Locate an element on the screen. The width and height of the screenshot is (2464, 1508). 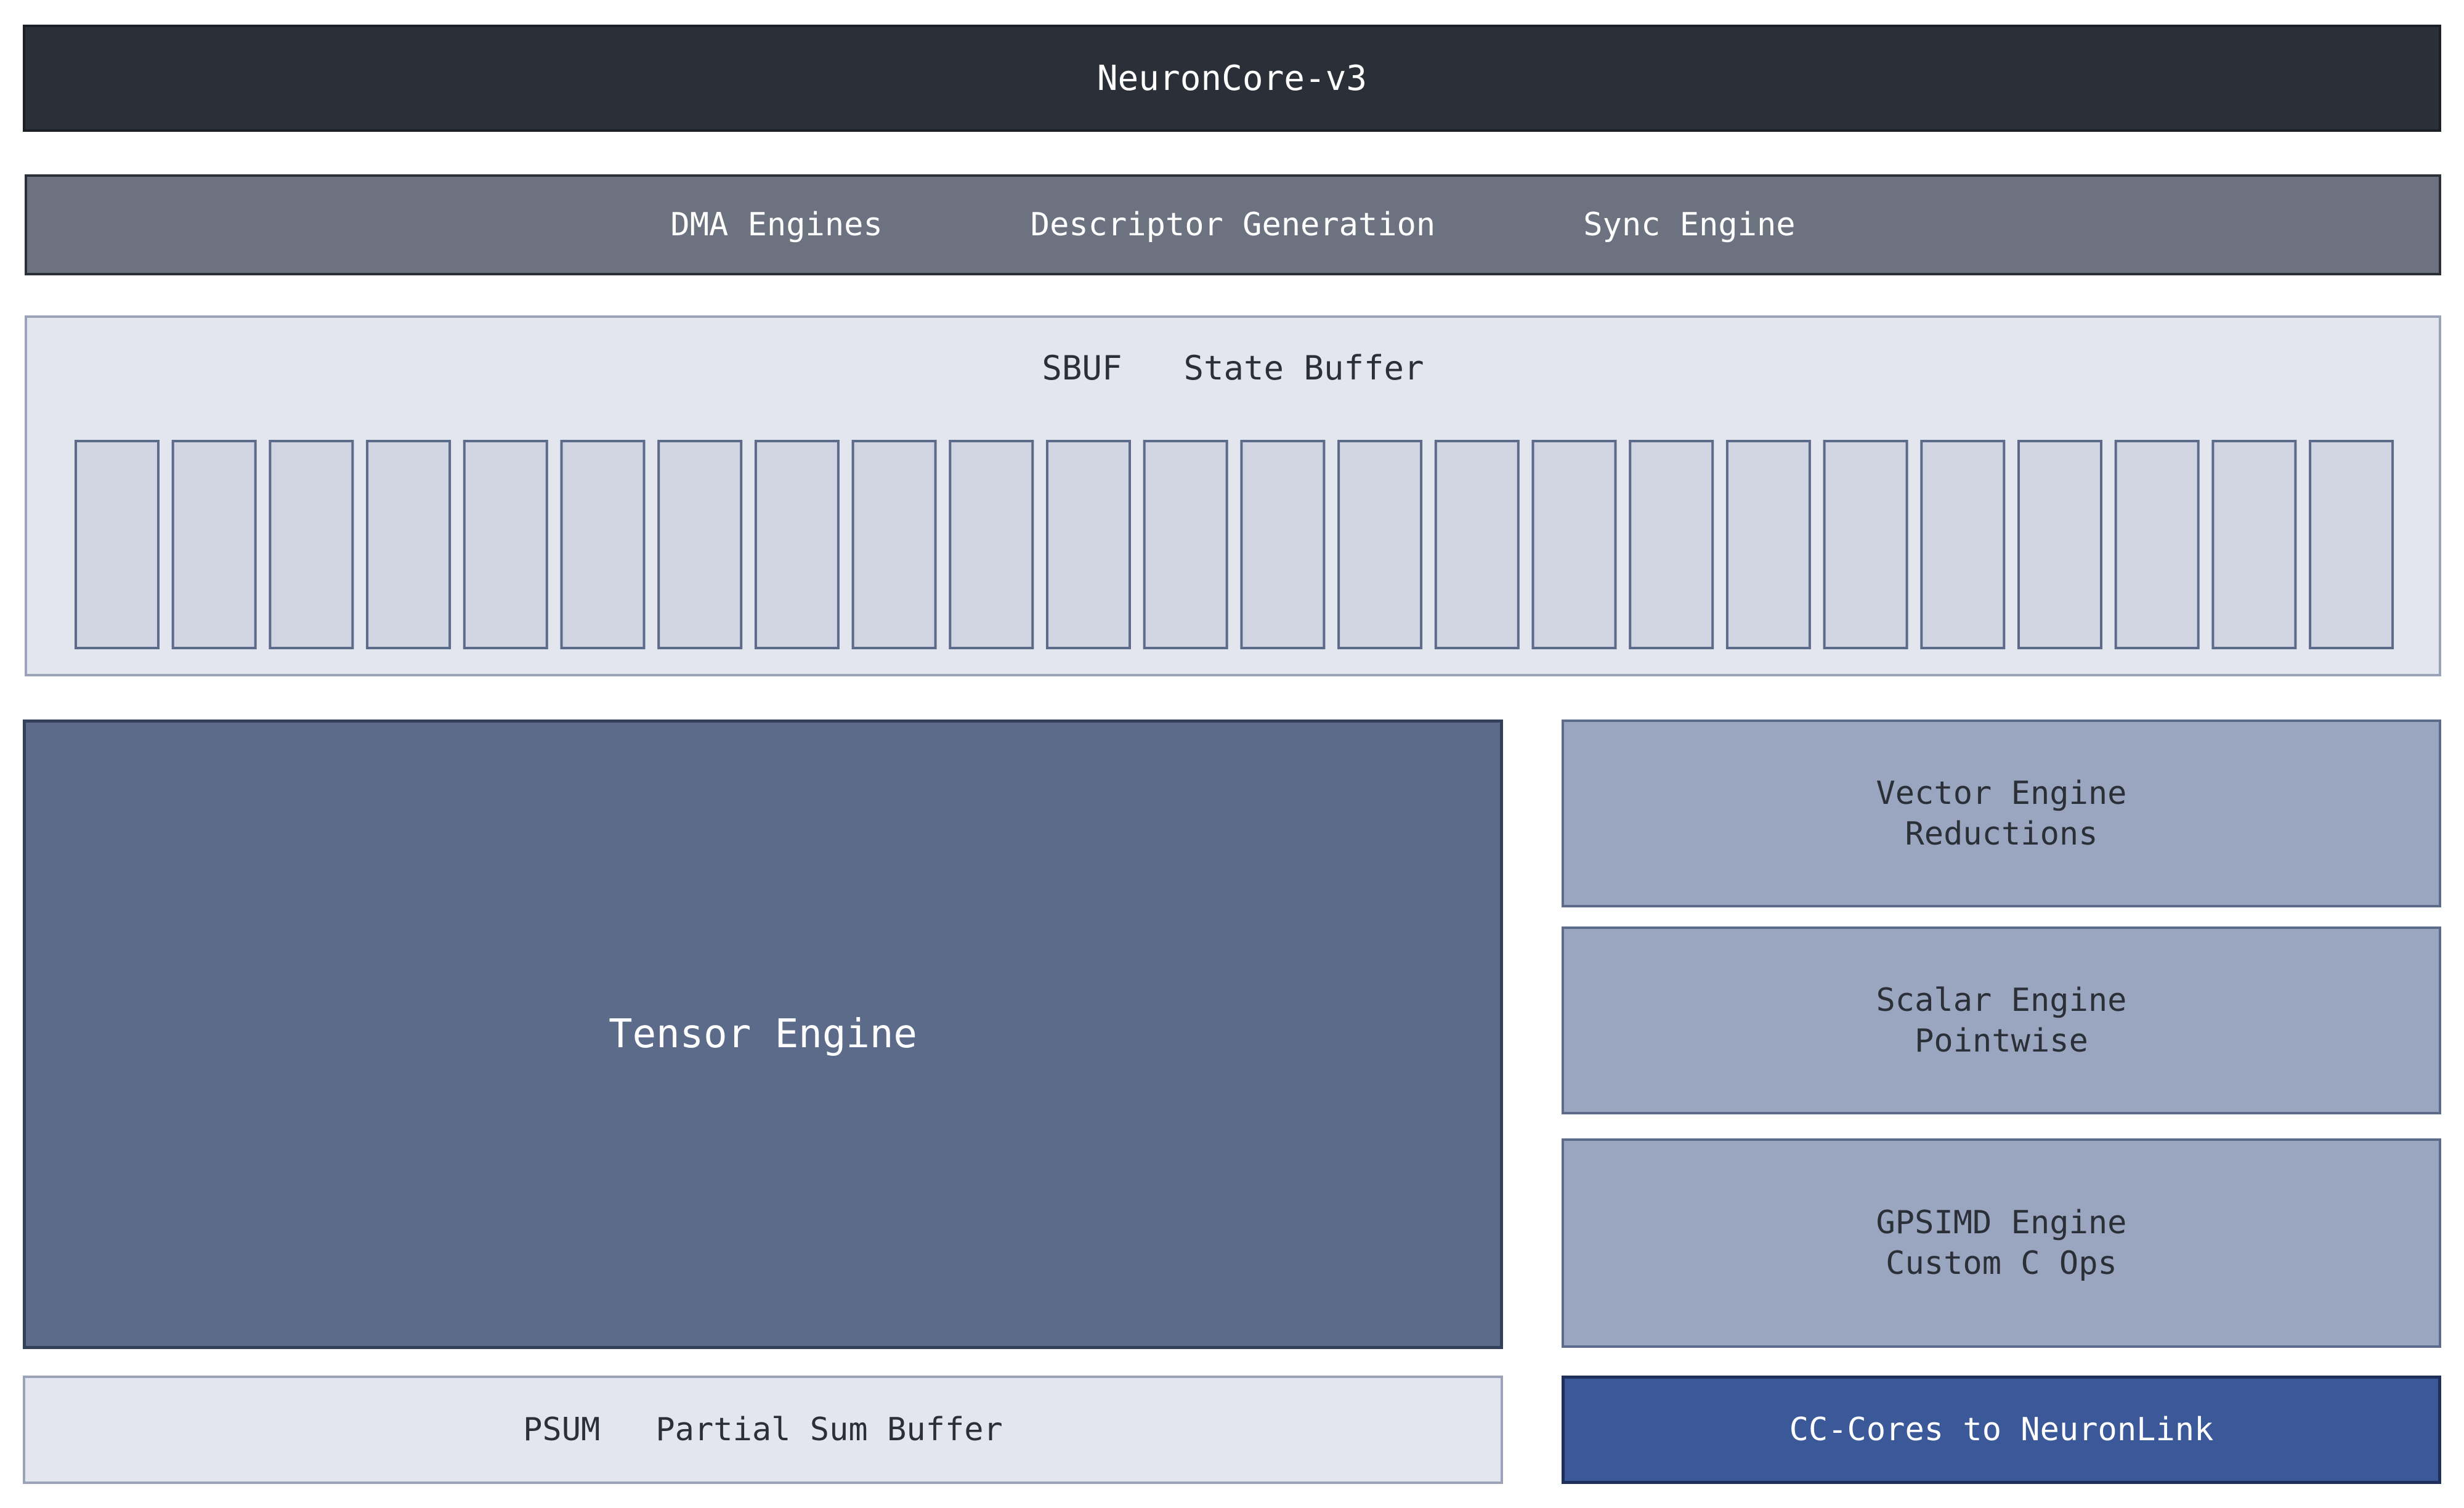
gpsimd-engine-sublabel: Custom C Ops is located at coordinates (2001, 1264).